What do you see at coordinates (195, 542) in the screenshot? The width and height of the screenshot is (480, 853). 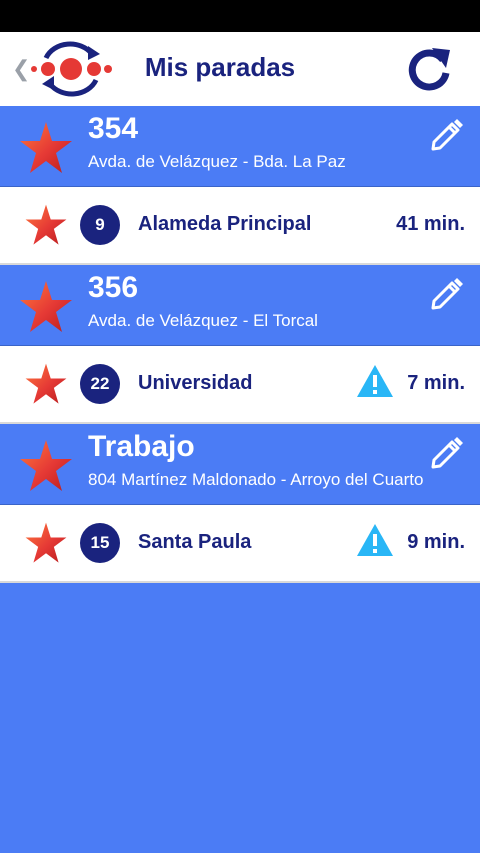 I see `line-destination: Santa Paula` at bounding box center [195, 542].